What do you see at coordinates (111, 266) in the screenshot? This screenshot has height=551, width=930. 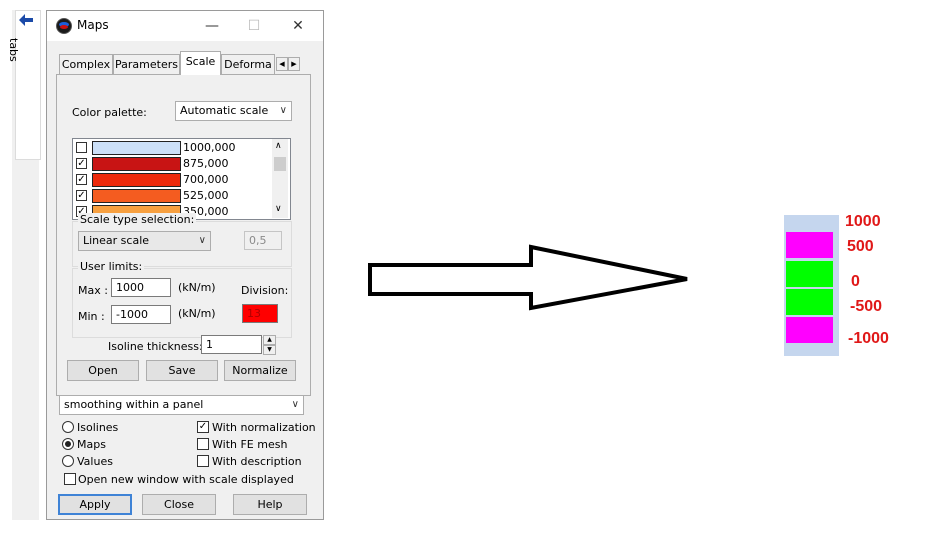 I see `user-limits-group-label: User limits:` at bounding box center [111, 266].